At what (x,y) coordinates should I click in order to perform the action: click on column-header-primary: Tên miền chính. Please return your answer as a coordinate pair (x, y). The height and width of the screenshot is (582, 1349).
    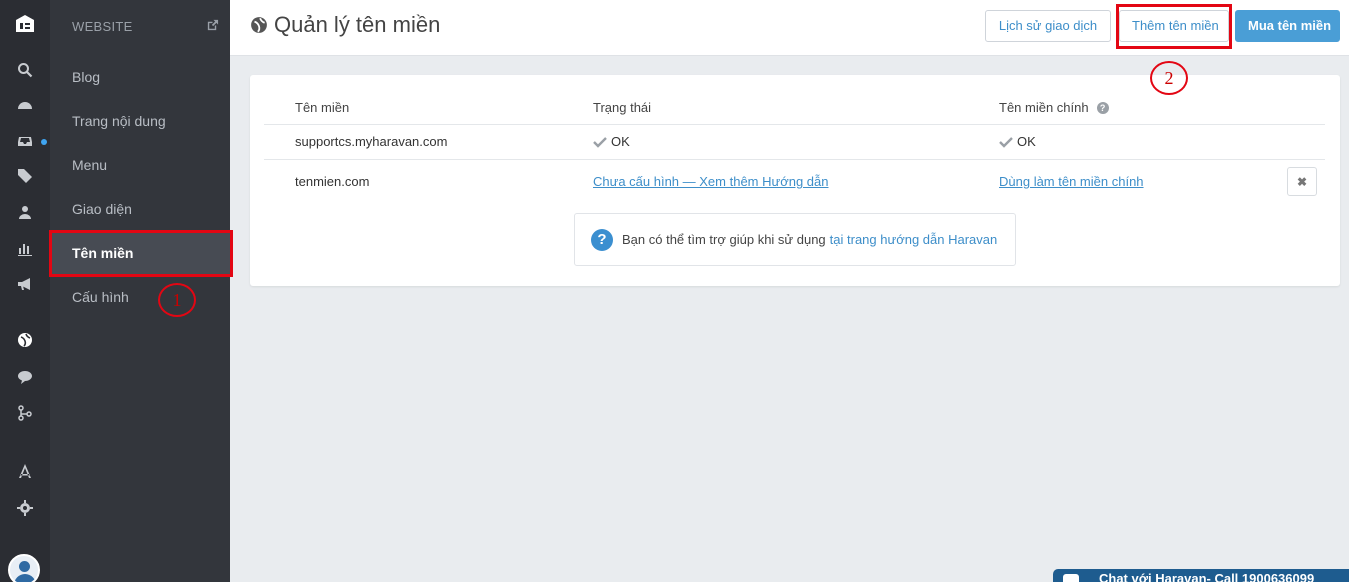
    Looking at the image, I should click on (1044, 107).